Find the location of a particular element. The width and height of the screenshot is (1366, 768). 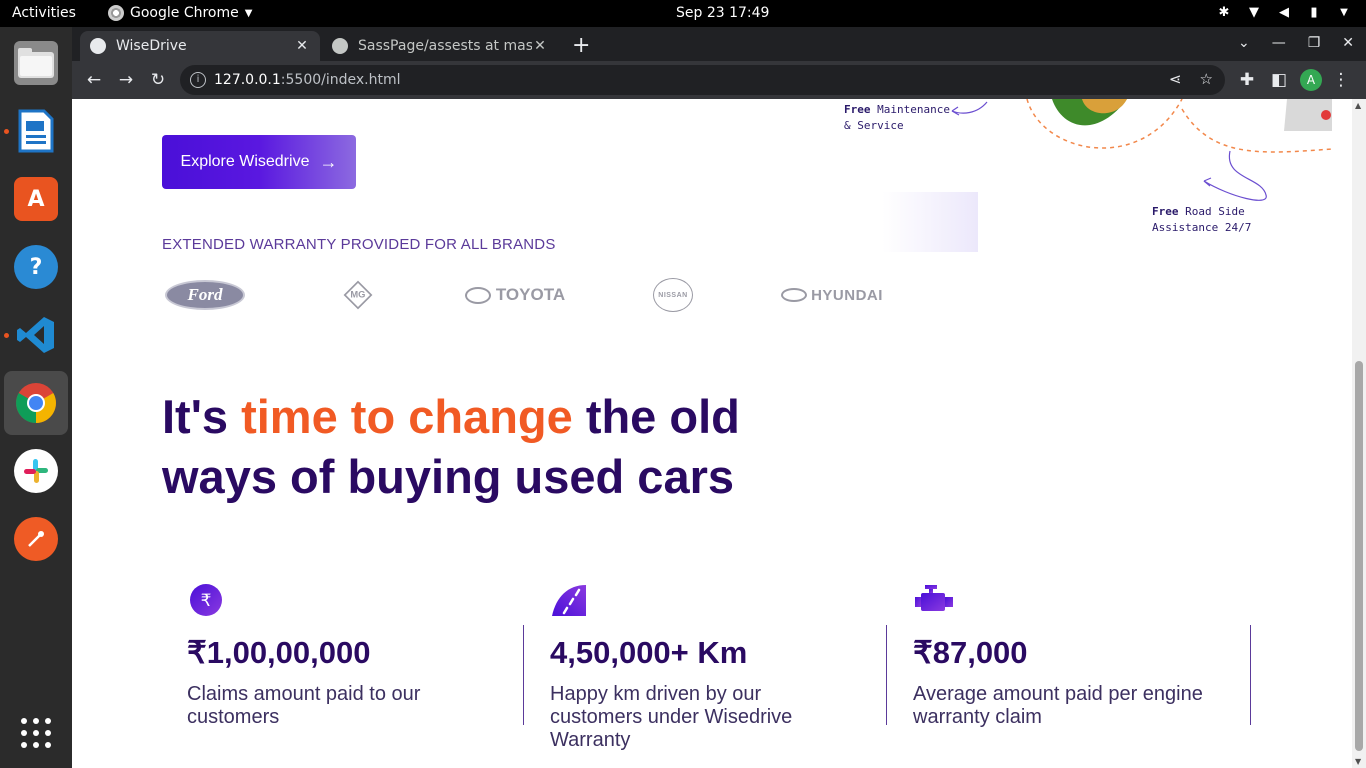

activities-button: Activities is located at coordinates (44, 13).